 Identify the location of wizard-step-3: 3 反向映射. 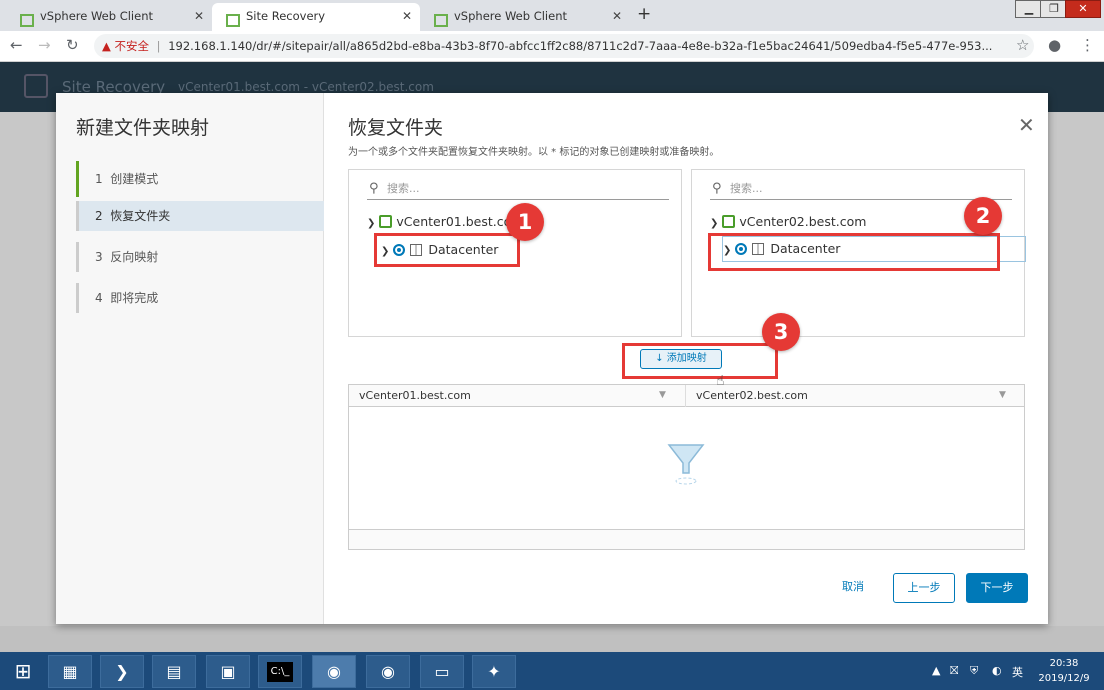
(200, 257).